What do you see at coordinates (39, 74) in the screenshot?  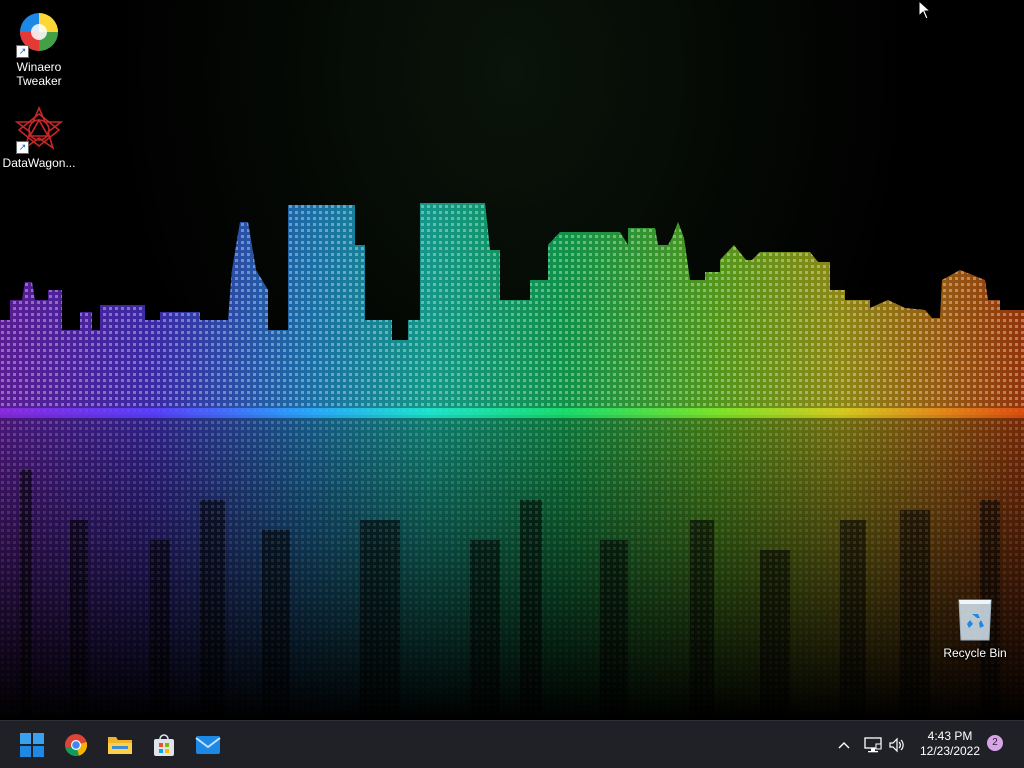 I see `desktop-icon-label: Winaero Tweaker` at bounding box center [39, 74].